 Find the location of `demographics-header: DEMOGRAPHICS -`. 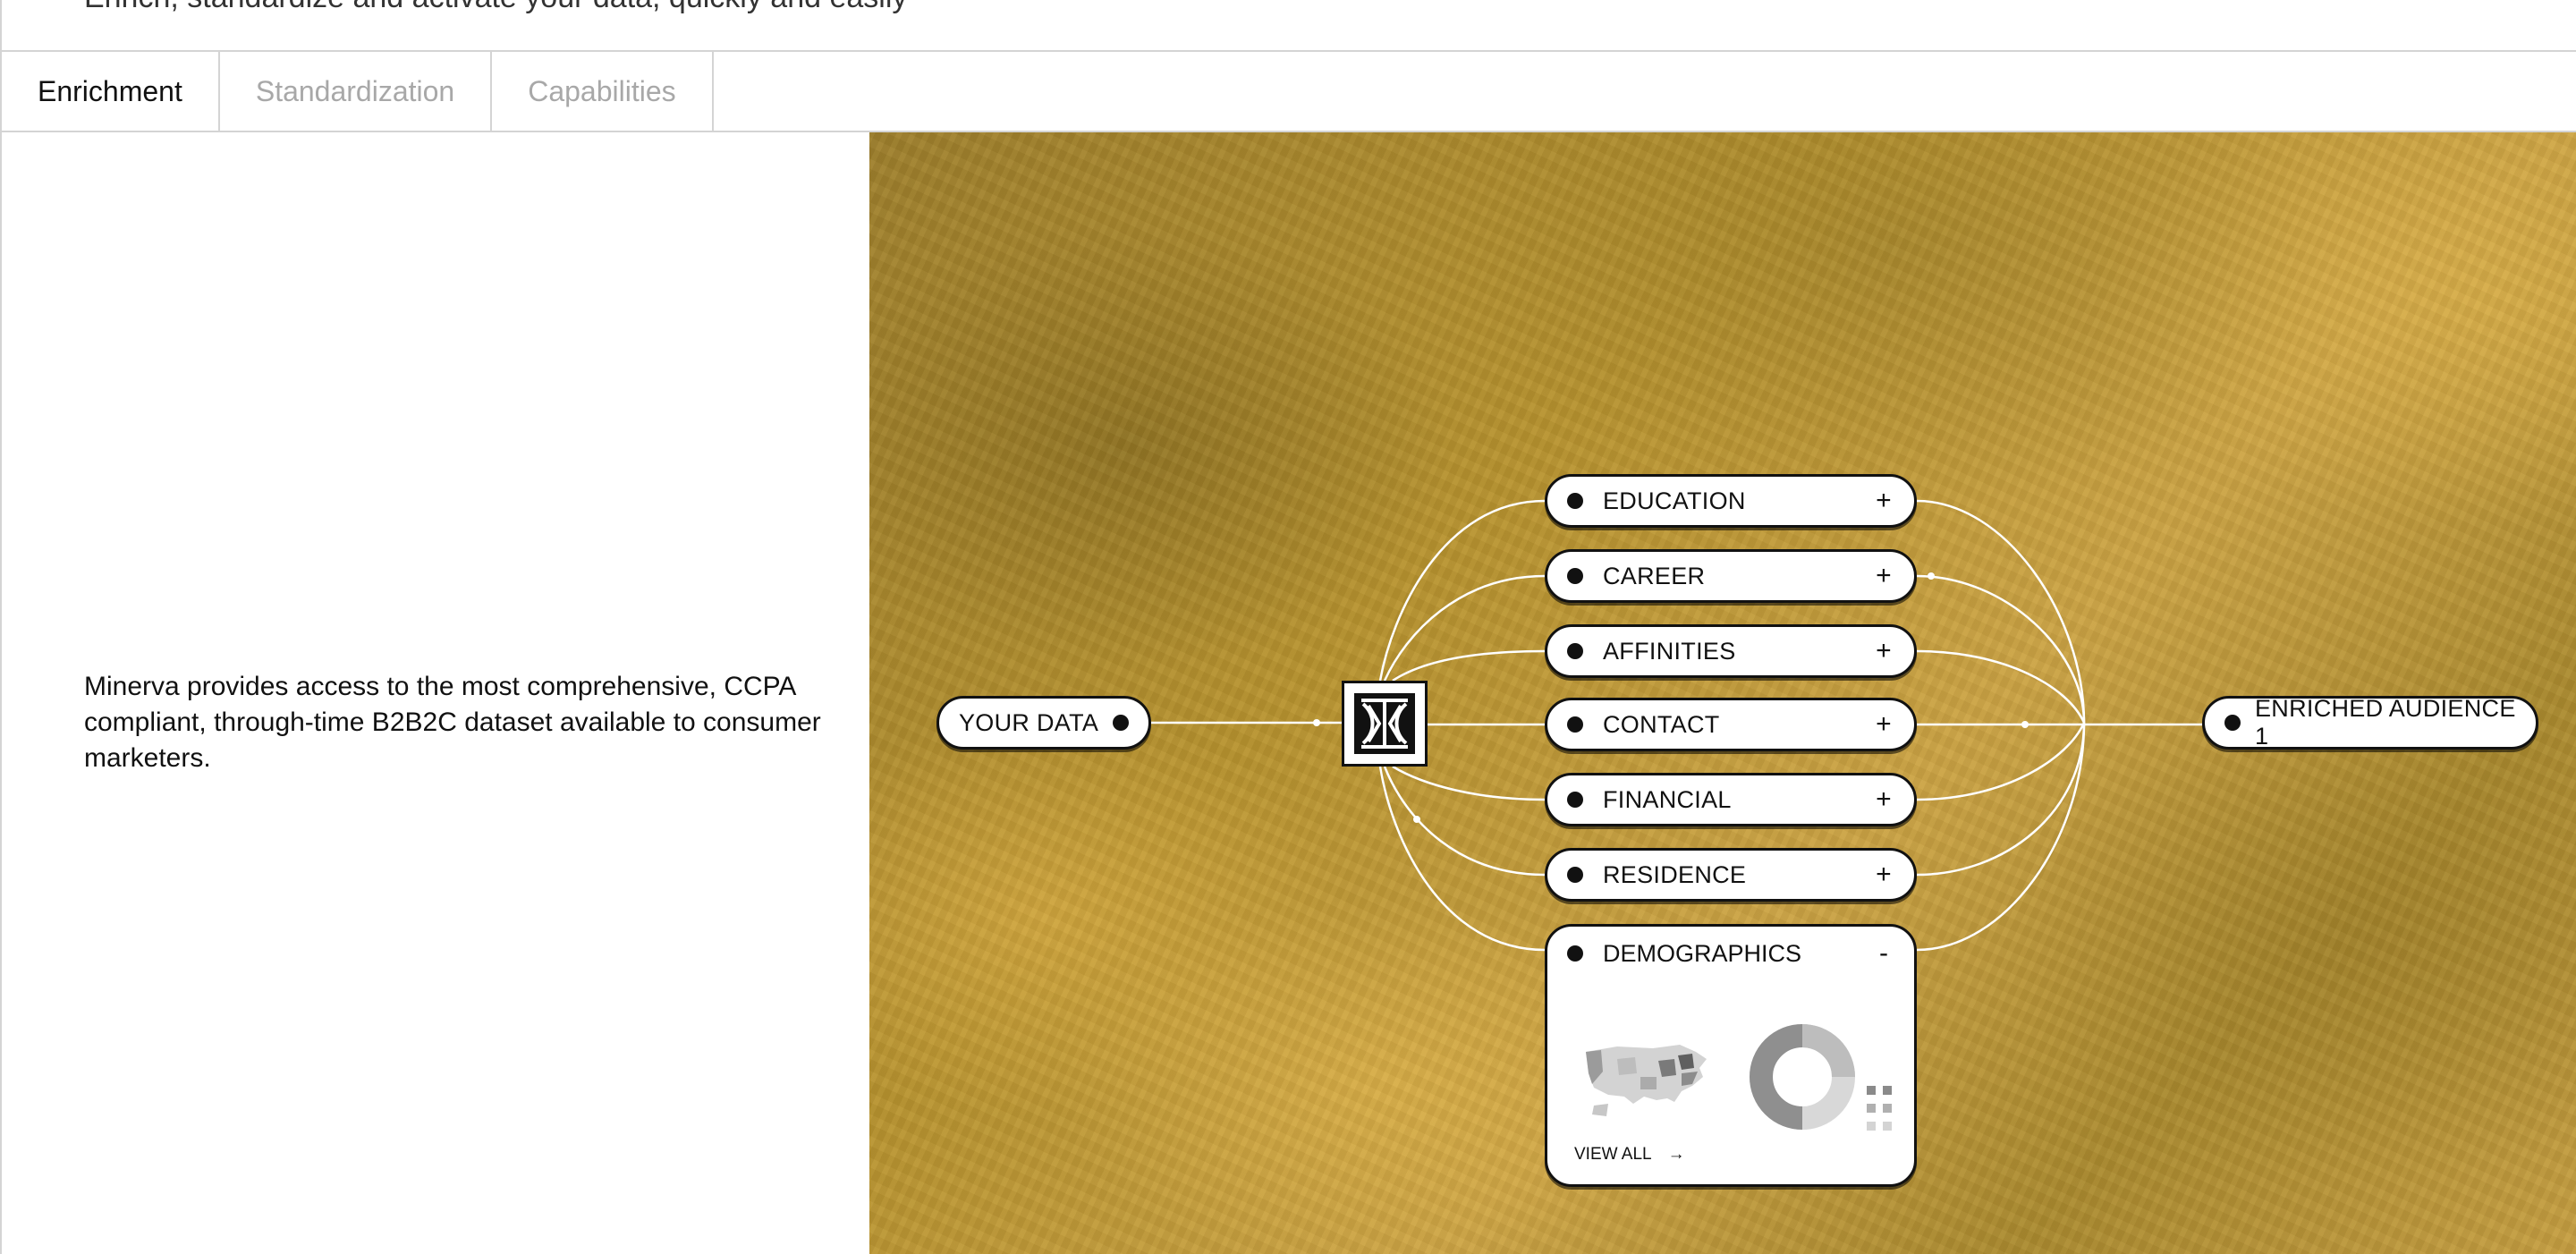

demographics-header: DEMOGRAPHICS - is located at coordinates (1730, 954).